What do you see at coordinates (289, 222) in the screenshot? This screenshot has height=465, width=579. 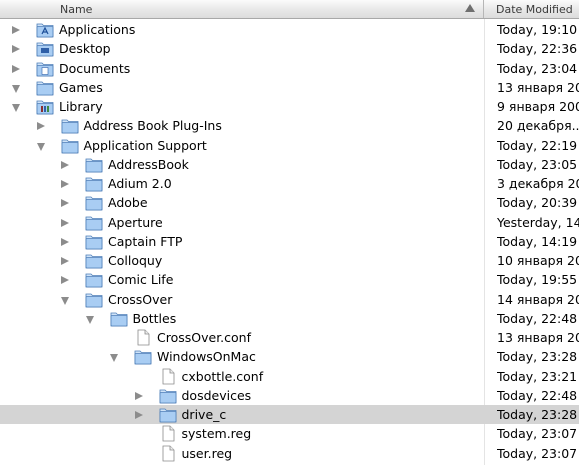 I see `list-item: Aperture Yesterday, 14` at bounding box center [289, 222].